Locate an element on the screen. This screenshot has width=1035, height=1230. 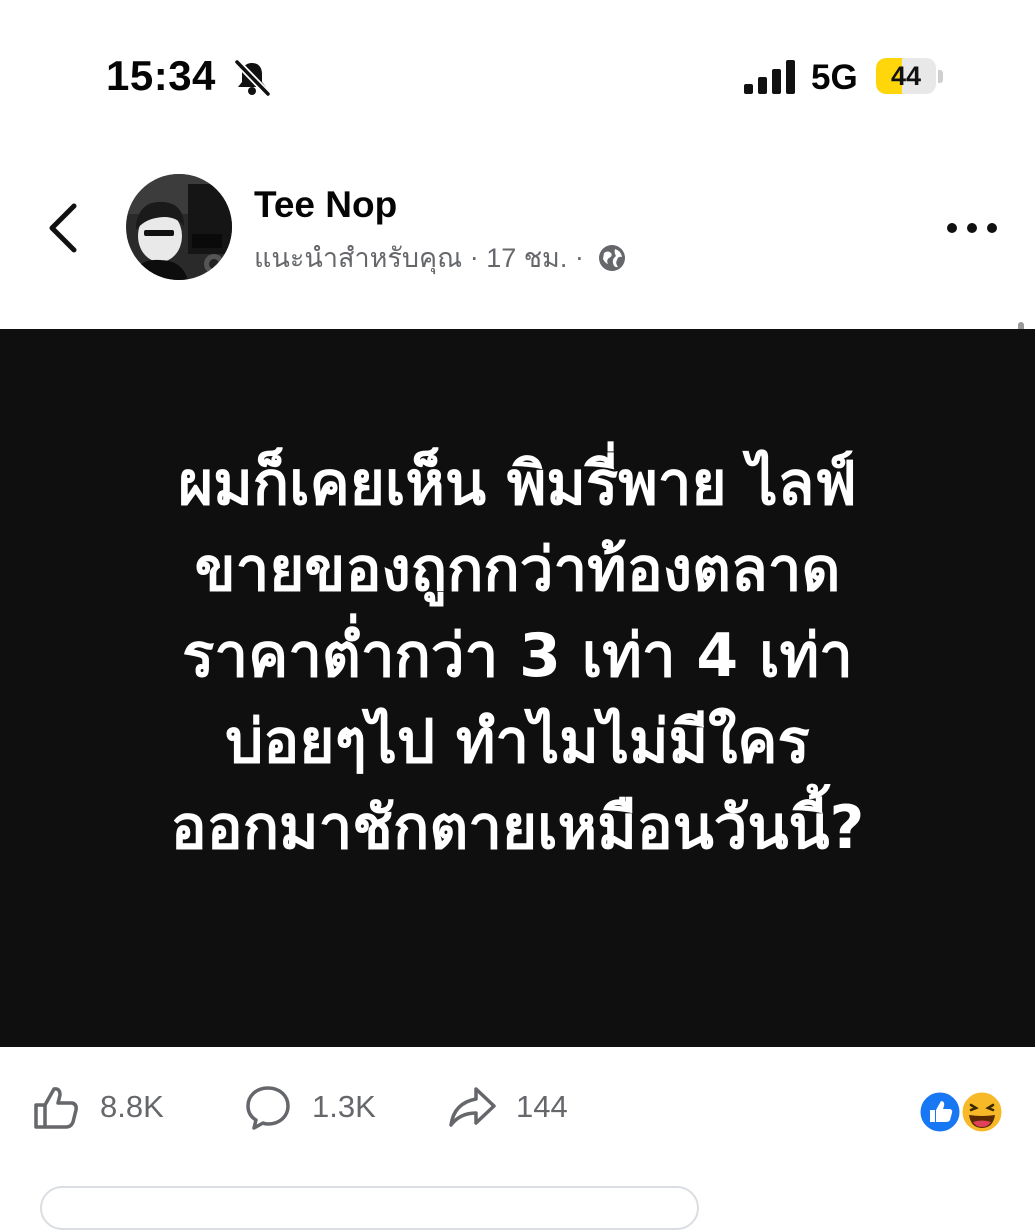
clock-time: 15:34 is located at coordinates (161, 75).